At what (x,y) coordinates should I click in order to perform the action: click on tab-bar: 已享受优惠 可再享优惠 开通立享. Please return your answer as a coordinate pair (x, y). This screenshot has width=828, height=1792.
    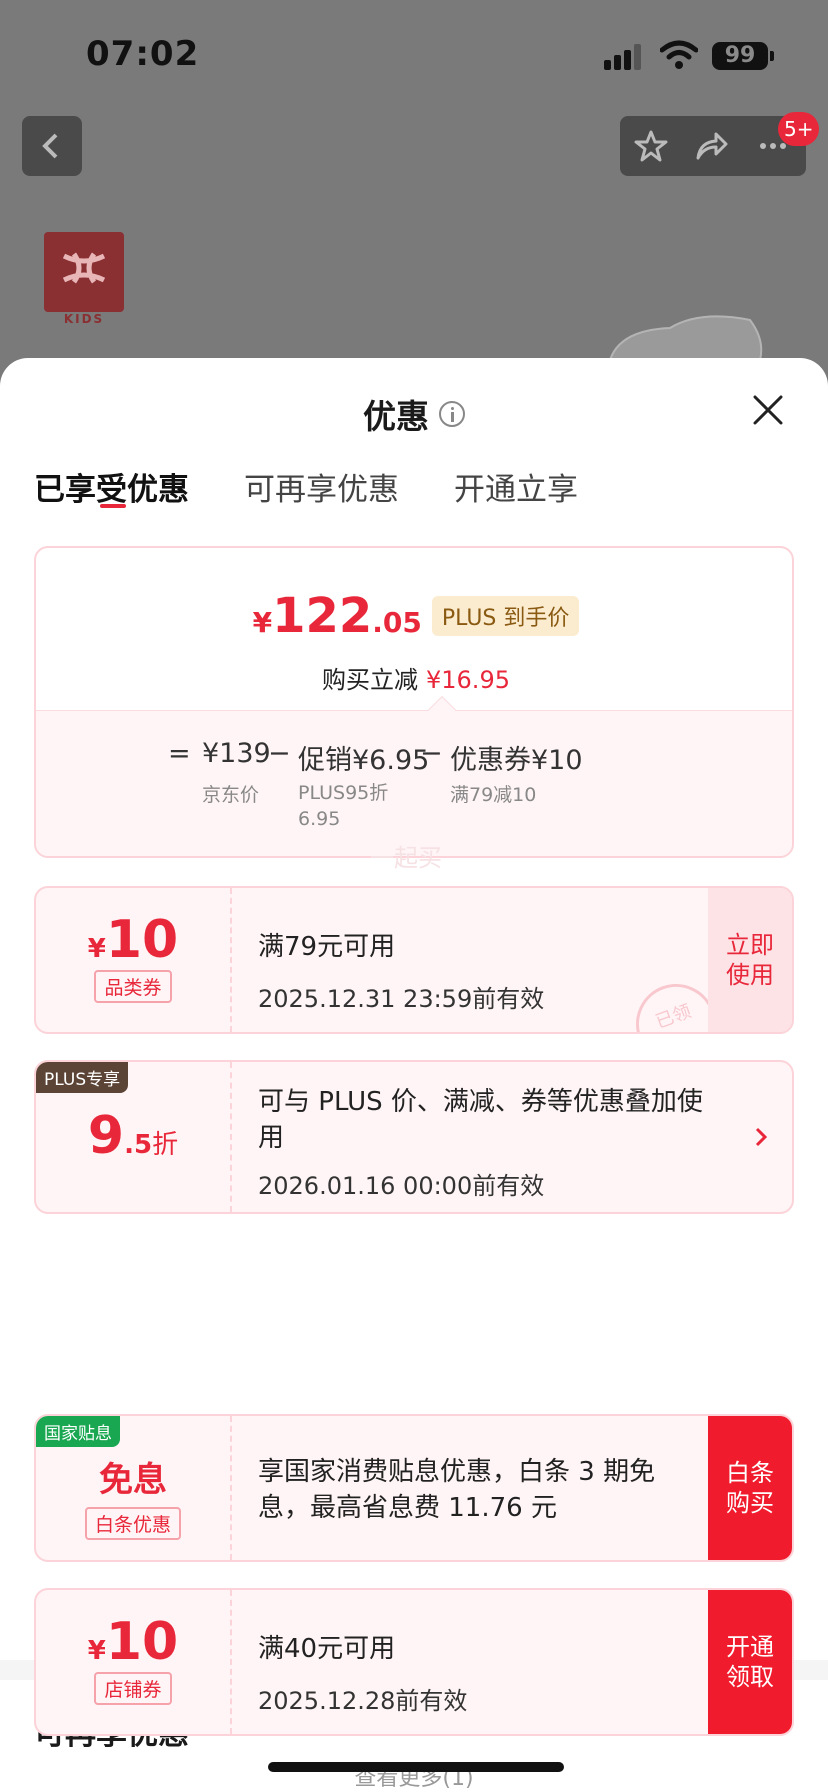
    Looking at the image, I should click on (414, 488).